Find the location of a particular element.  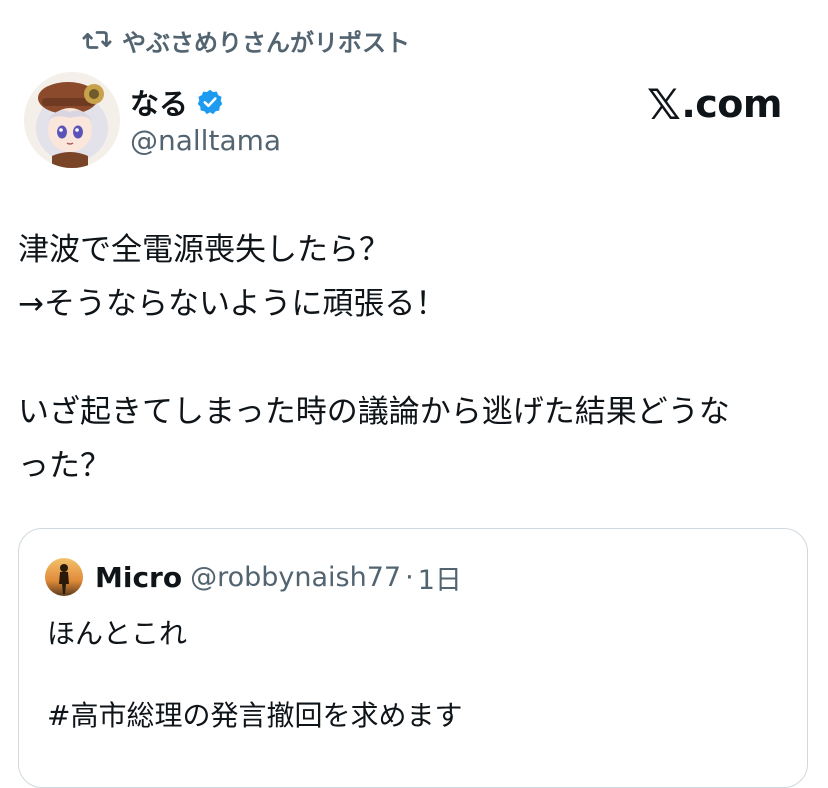

author-name-row: なる is located at coordinates (177, 102).